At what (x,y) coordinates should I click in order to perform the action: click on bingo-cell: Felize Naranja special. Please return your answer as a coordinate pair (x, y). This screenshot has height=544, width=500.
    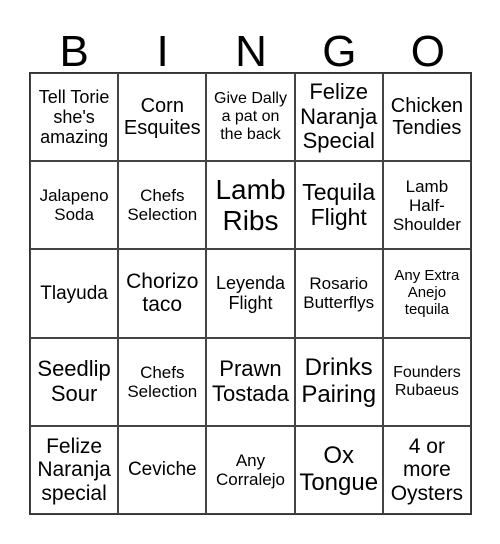
    Looking at the image, I should click on (74, 469).